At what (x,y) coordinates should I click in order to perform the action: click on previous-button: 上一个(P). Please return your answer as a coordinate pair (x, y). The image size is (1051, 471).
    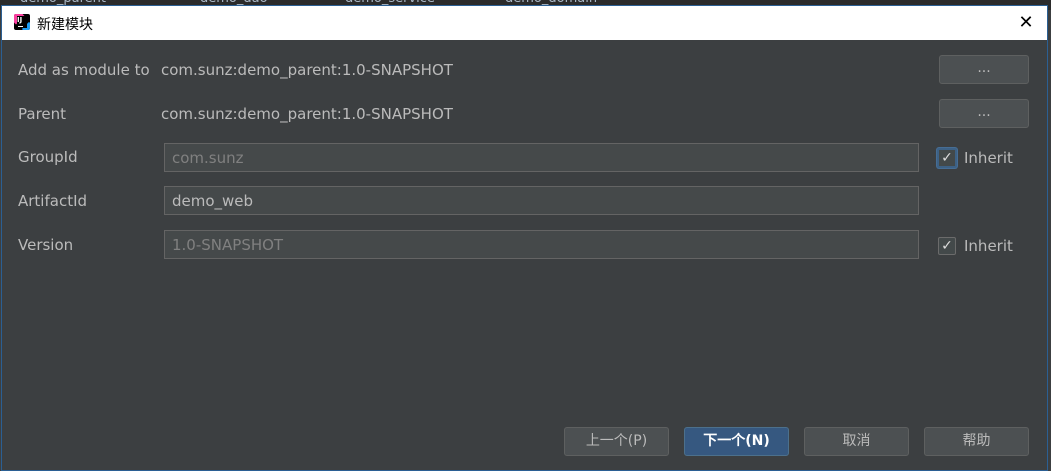
    Looking at the image, I should click on (616, 441).